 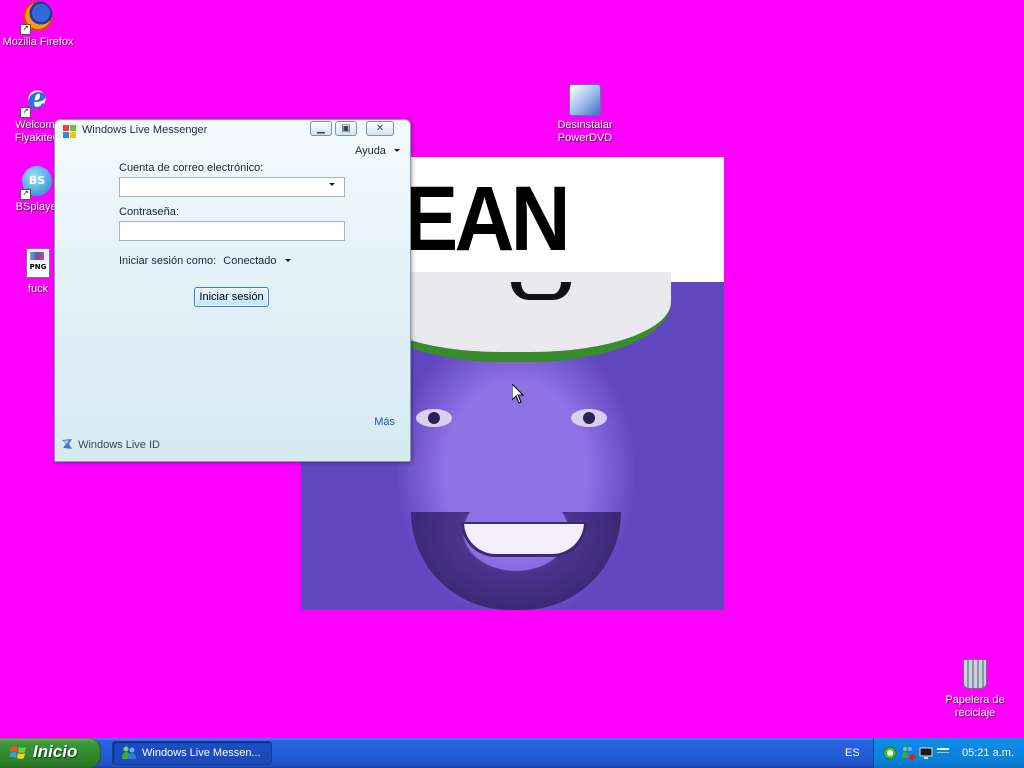 What do you see at coordinates (145, 130) in the screenshot?
I see `messenger-title: Windows Live Messenger` at bounding box center [145, 130].